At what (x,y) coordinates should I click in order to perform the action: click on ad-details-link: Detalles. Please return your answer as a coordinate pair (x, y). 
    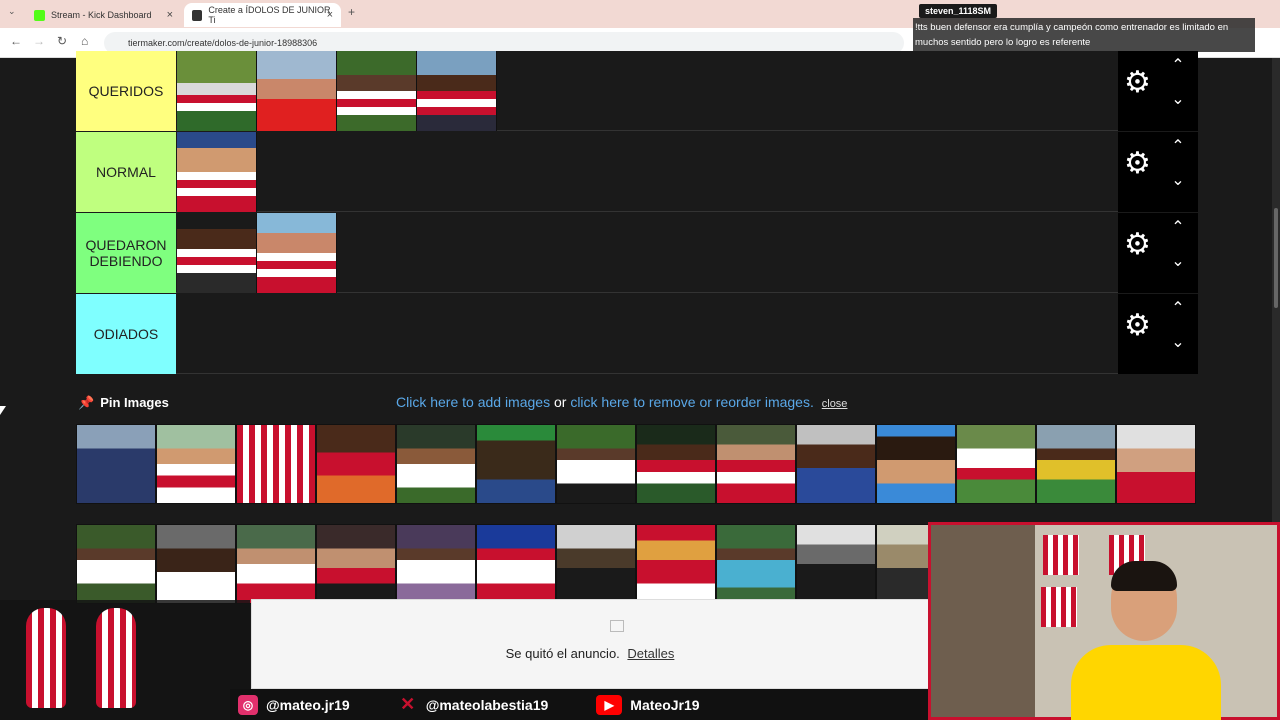
    Looking at the image, I should click on (650, 653).